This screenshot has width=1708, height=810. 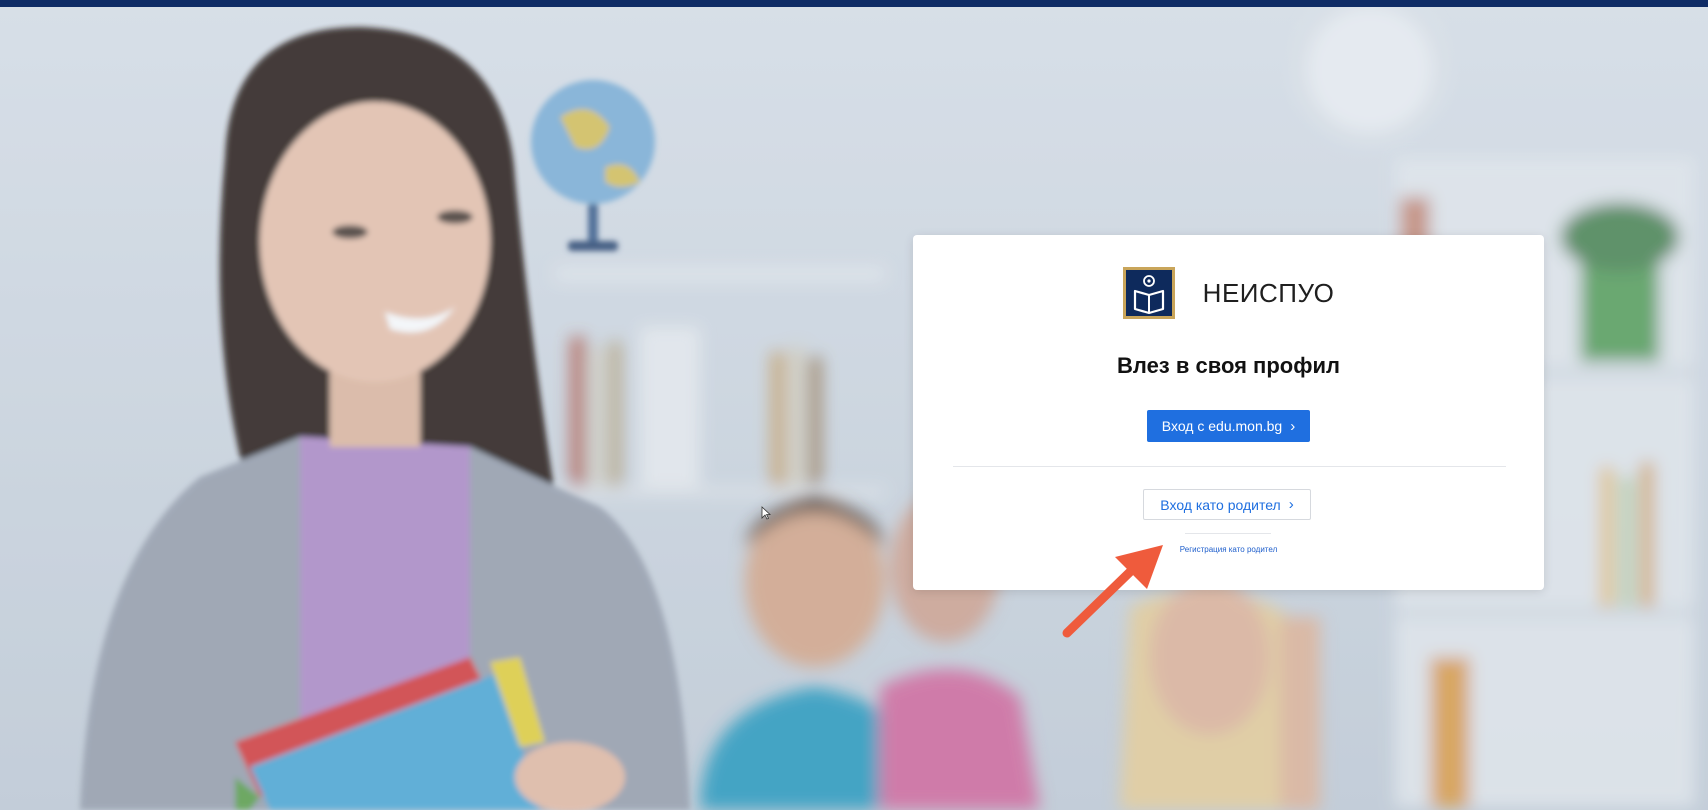 I want to click on book-logo-icon, so click(x=1148, y=293).